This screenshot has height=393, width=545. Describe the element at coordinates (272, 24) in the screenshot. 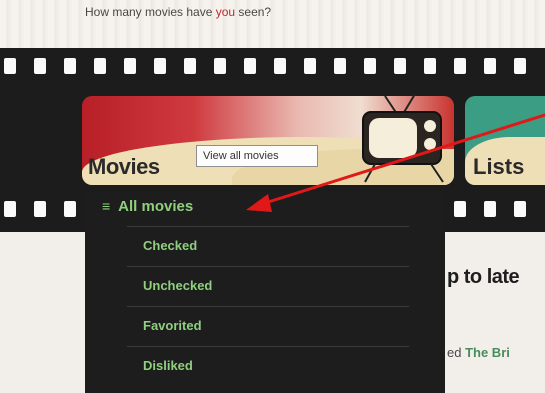

I see `header-background` at that location.